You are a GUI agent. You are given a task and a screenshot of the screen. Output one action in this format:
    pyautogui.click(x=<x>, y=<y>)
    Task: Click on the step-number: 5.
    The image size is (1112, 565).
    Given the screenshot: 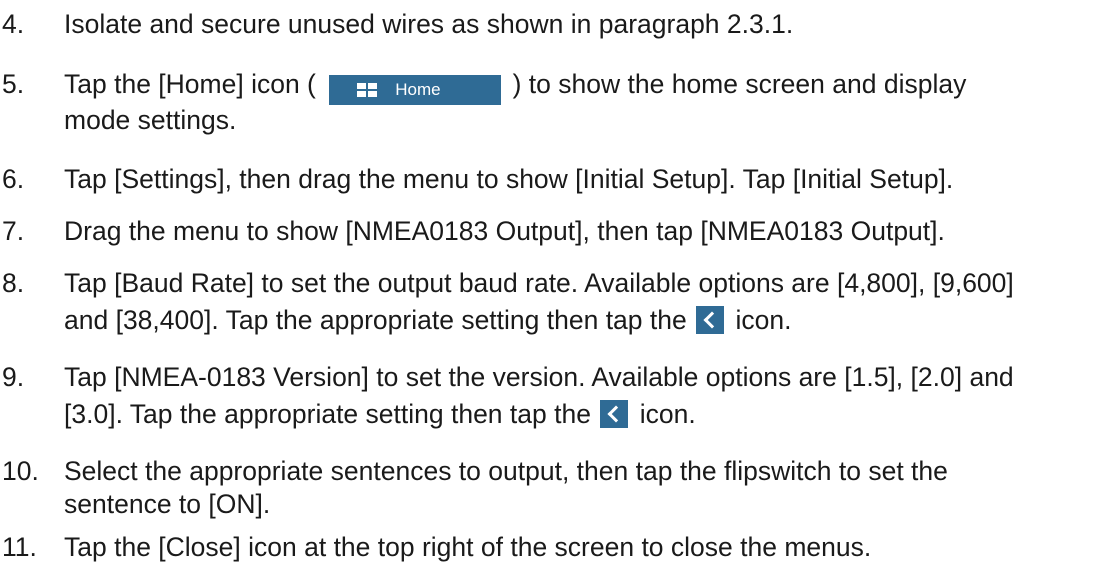 What is the action you would take?
    pyautogui.click(x=13, y=84)
    